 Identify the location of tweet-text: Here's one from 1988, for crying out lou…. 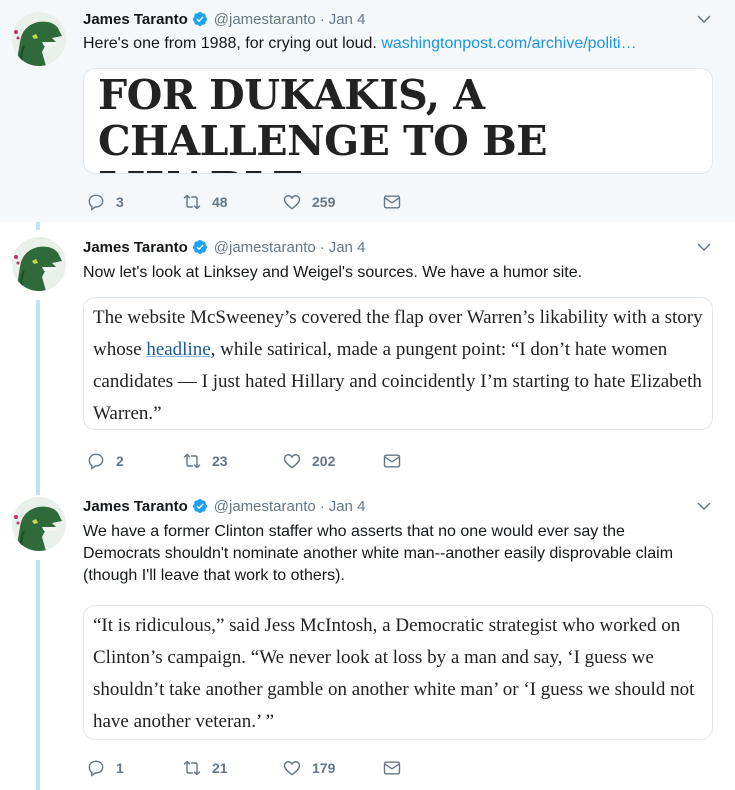
(360, 43).